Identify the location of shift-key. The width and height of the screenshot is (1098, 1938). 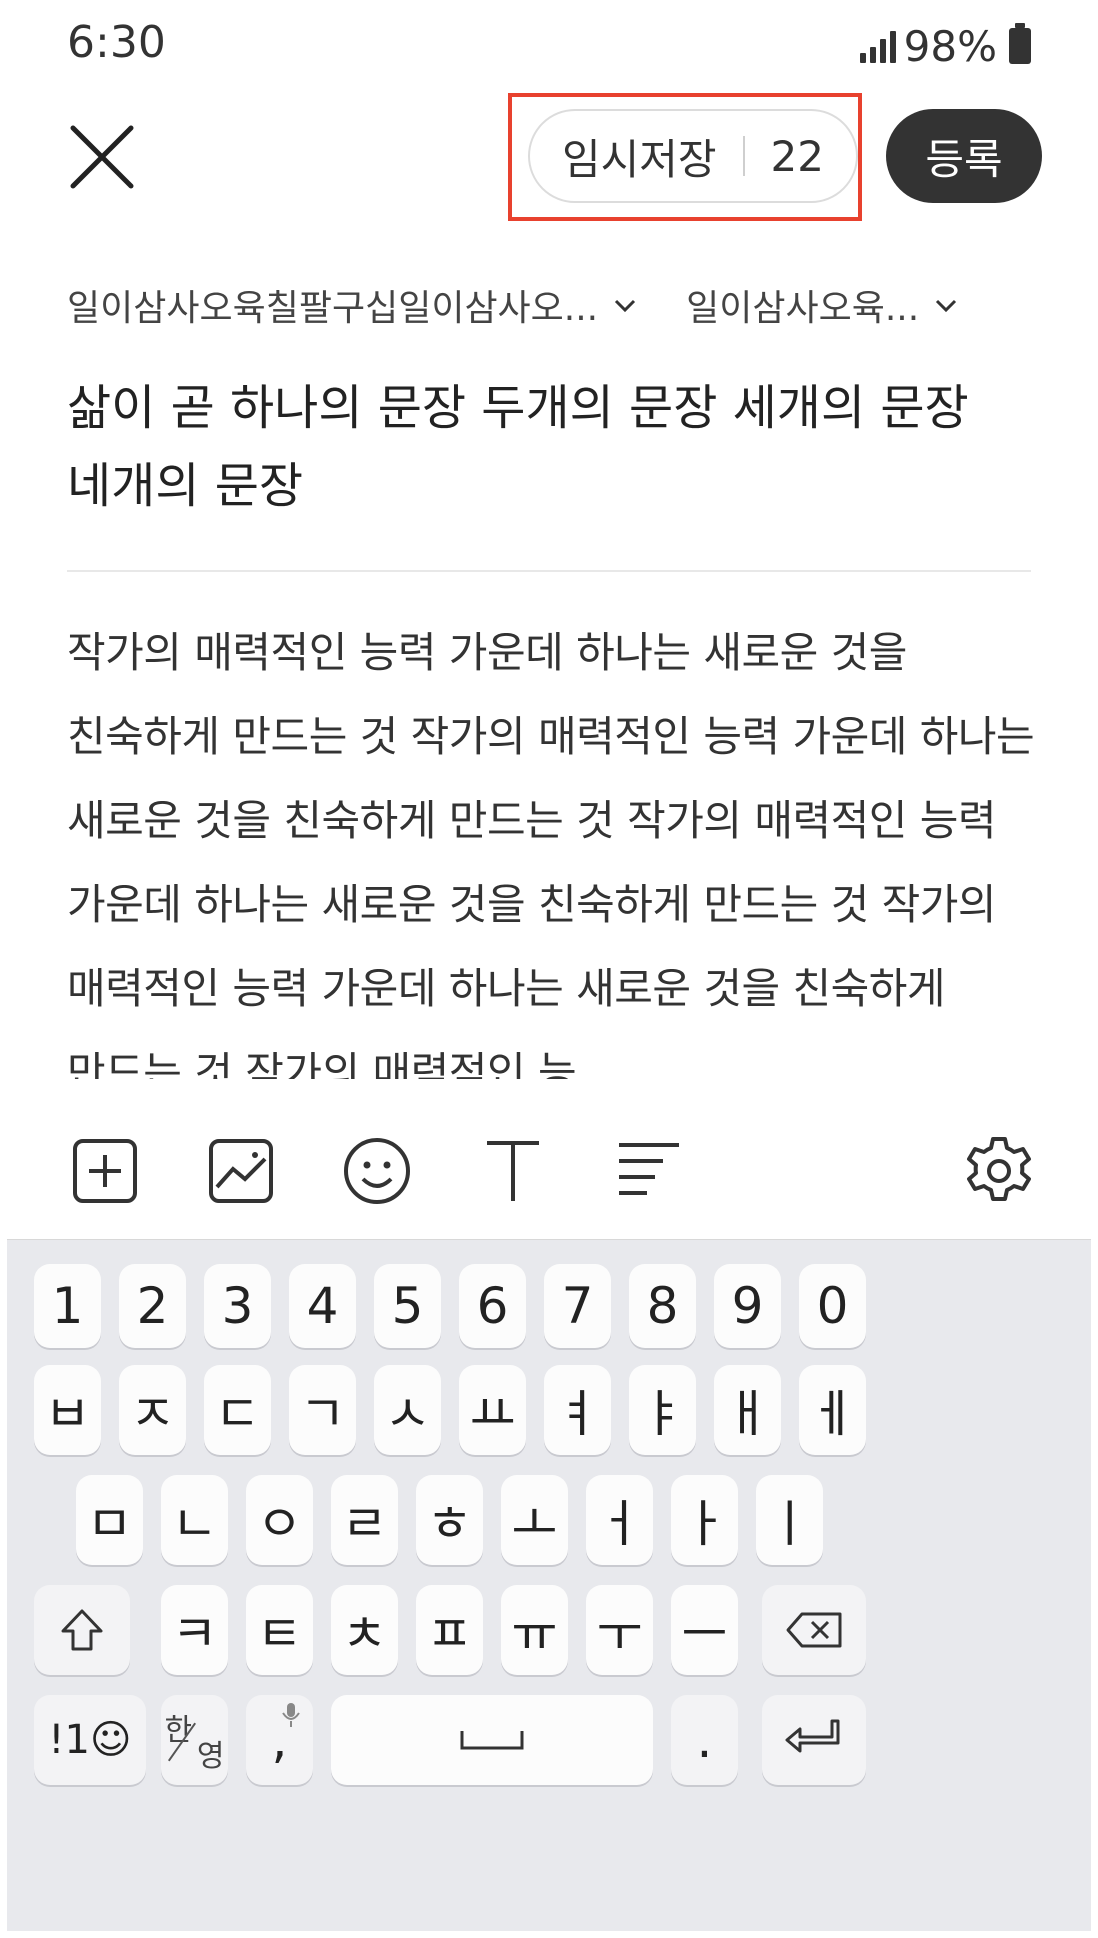
(82, 1630).